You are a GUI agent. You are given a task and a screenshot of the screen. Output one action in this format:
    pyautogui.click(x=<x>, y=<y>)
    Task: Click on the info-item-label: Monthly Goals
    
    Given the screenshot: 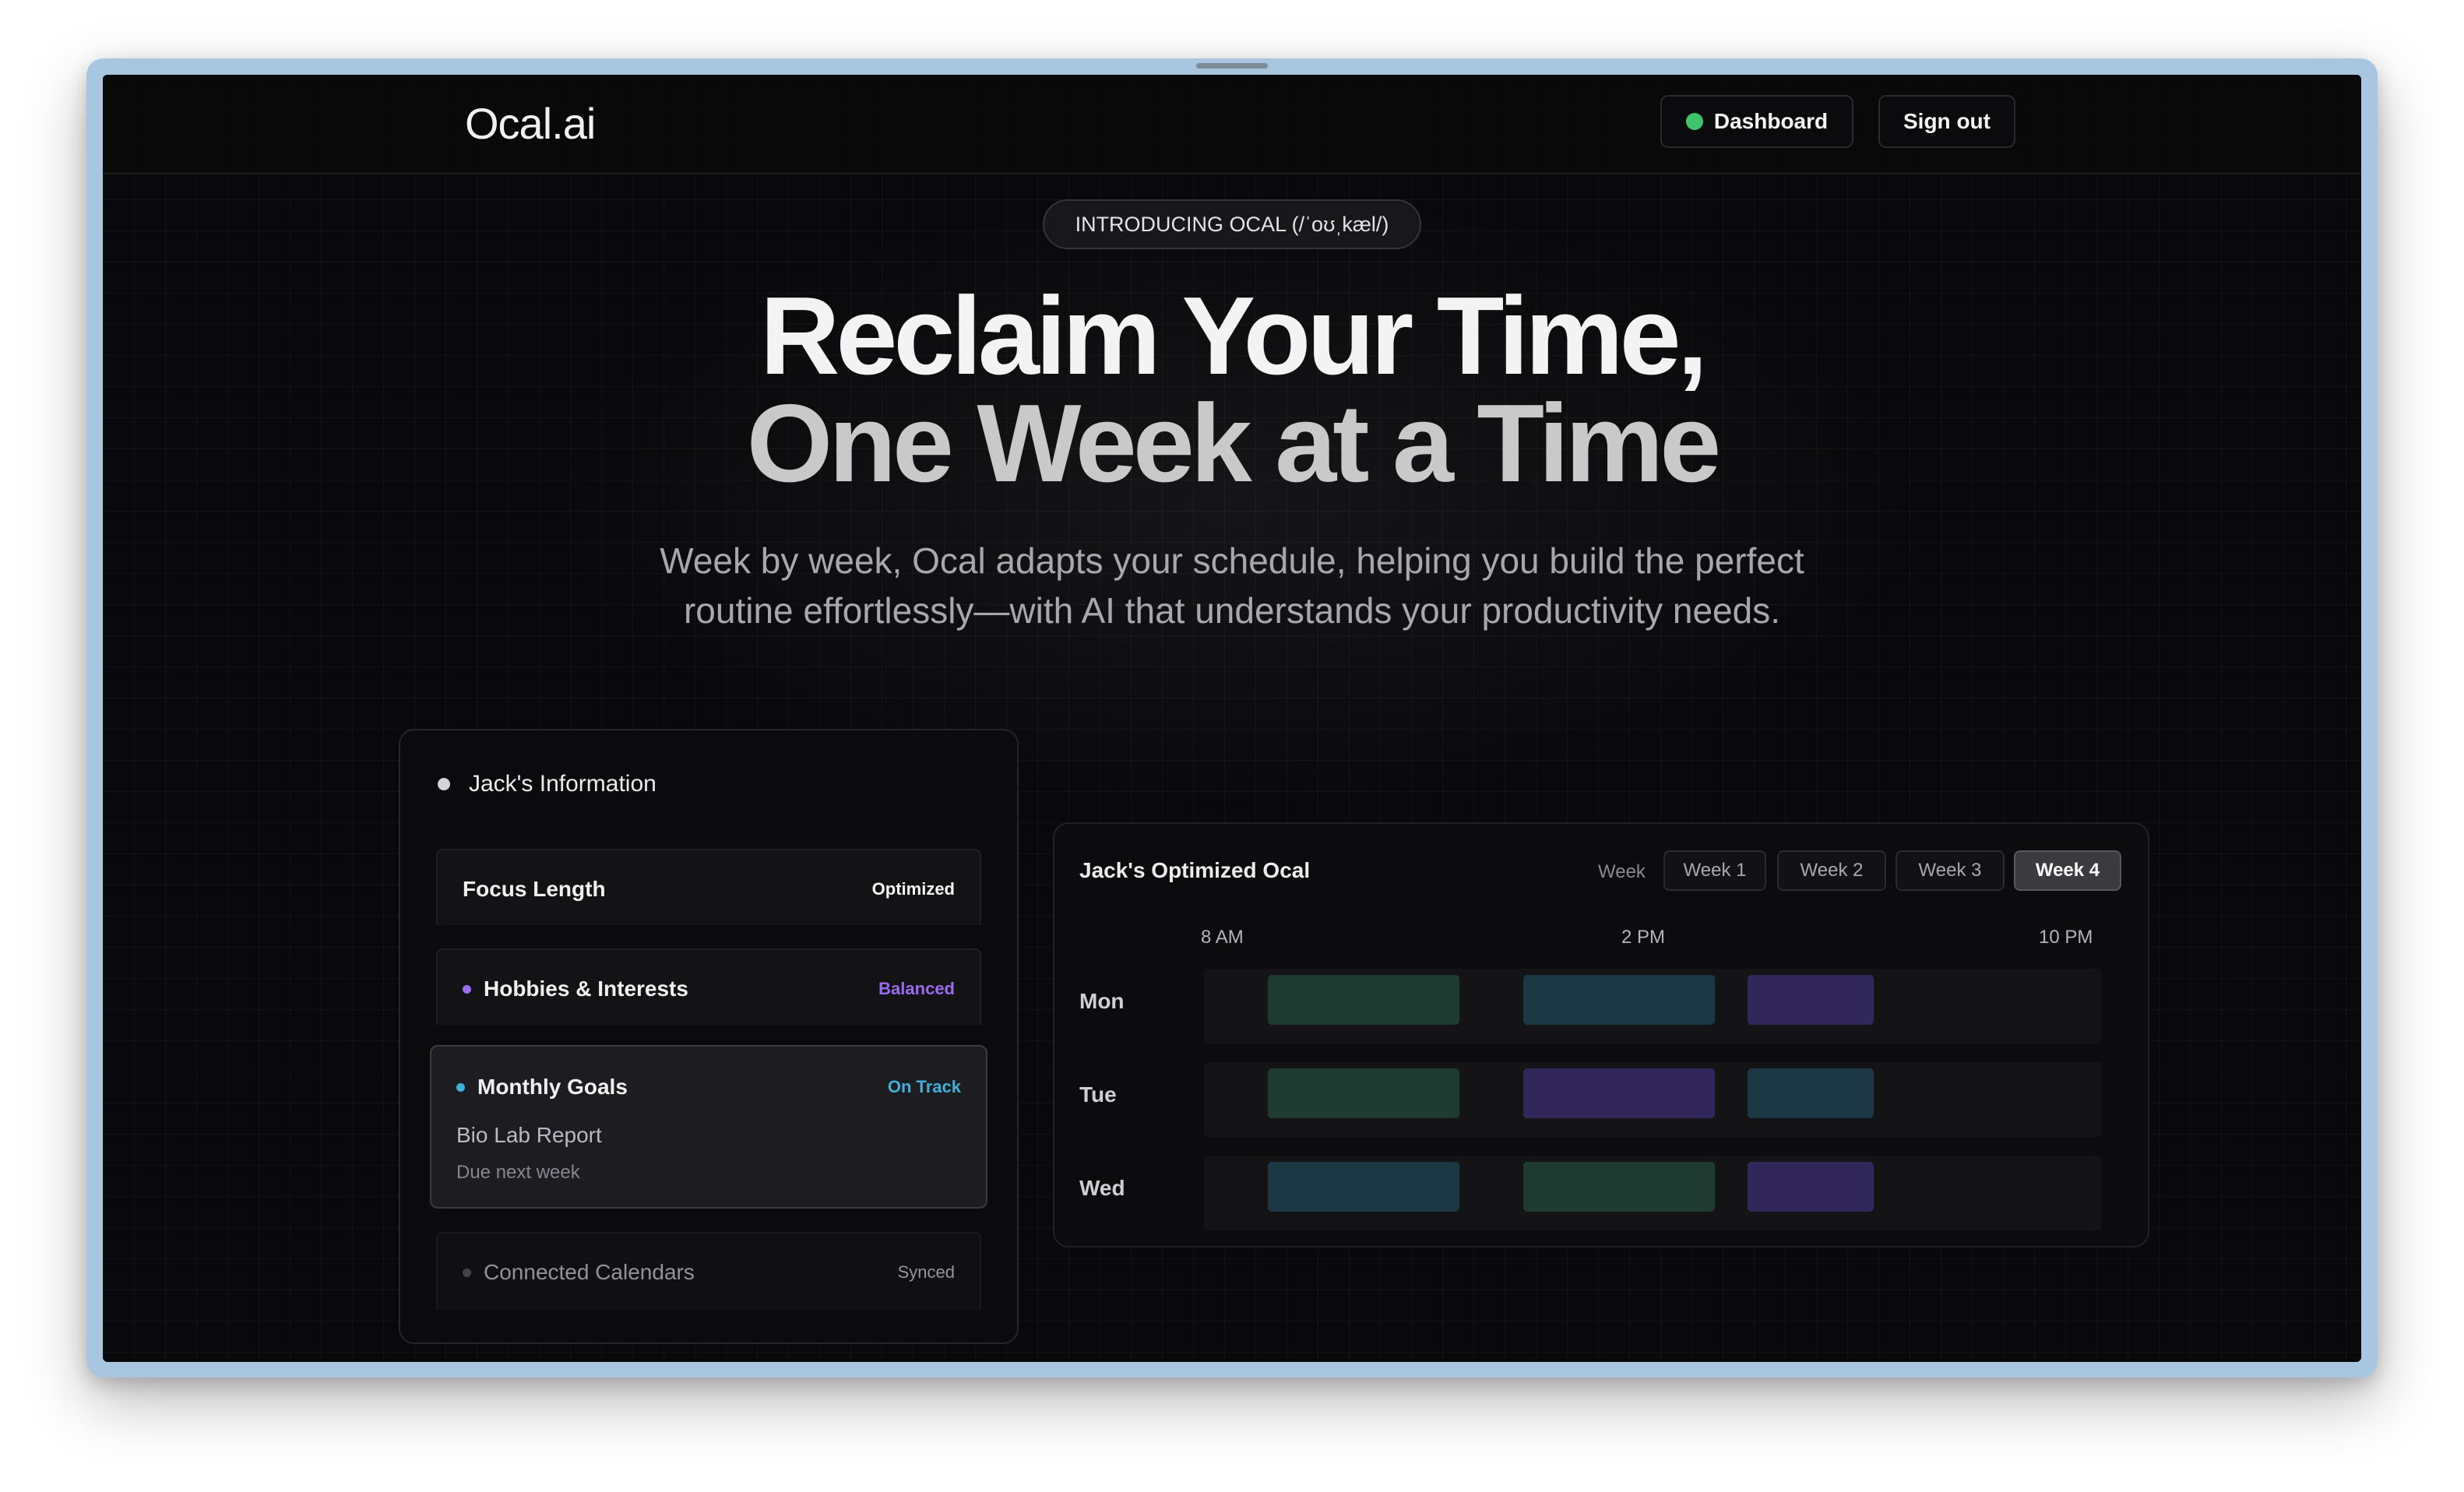 What is the action you would take?
    pyautogui.click(x=553, y=1087)
    